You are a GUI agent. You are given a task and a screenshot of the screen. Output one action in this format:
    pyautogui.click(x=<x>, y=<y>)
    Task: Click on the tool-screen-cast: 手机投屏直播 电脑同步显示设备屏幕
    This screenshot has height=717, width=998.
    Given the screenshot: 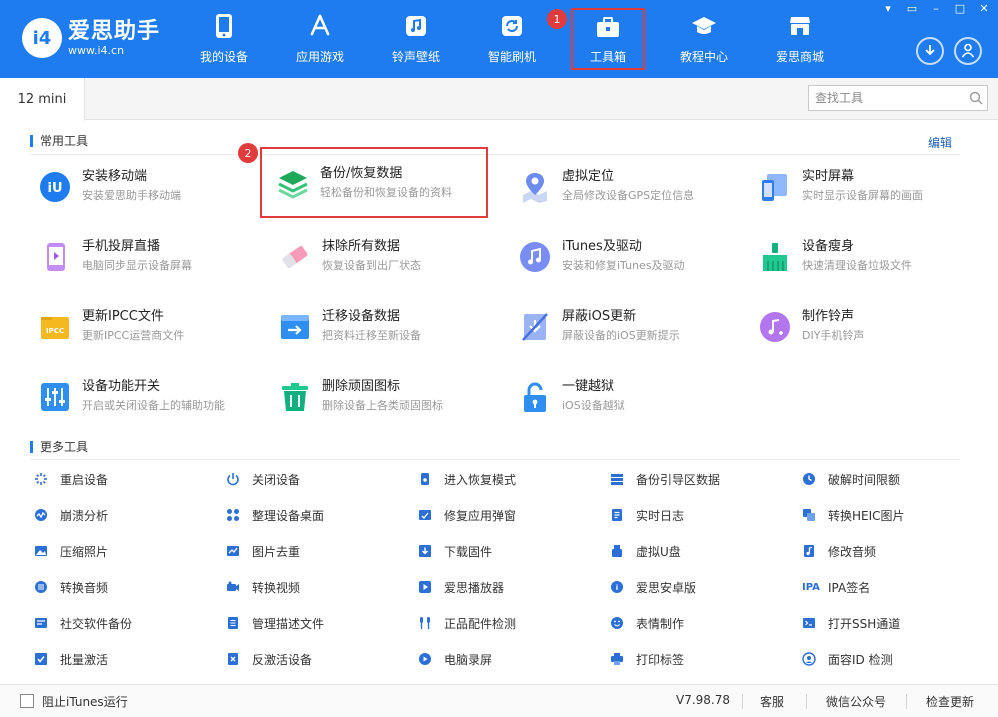 What is the action you would take?
    pyautogui.click(x=153, y=263)
    